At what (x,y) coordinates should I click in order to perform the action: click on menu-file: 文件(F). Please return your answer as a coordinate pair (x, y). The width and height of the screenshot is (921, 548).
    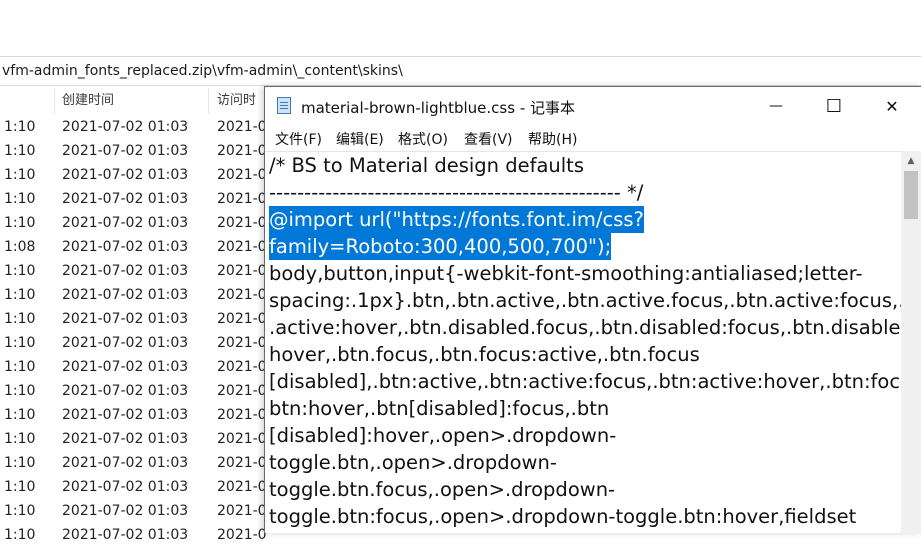
    Looking at the image, I should click on (298, 139).